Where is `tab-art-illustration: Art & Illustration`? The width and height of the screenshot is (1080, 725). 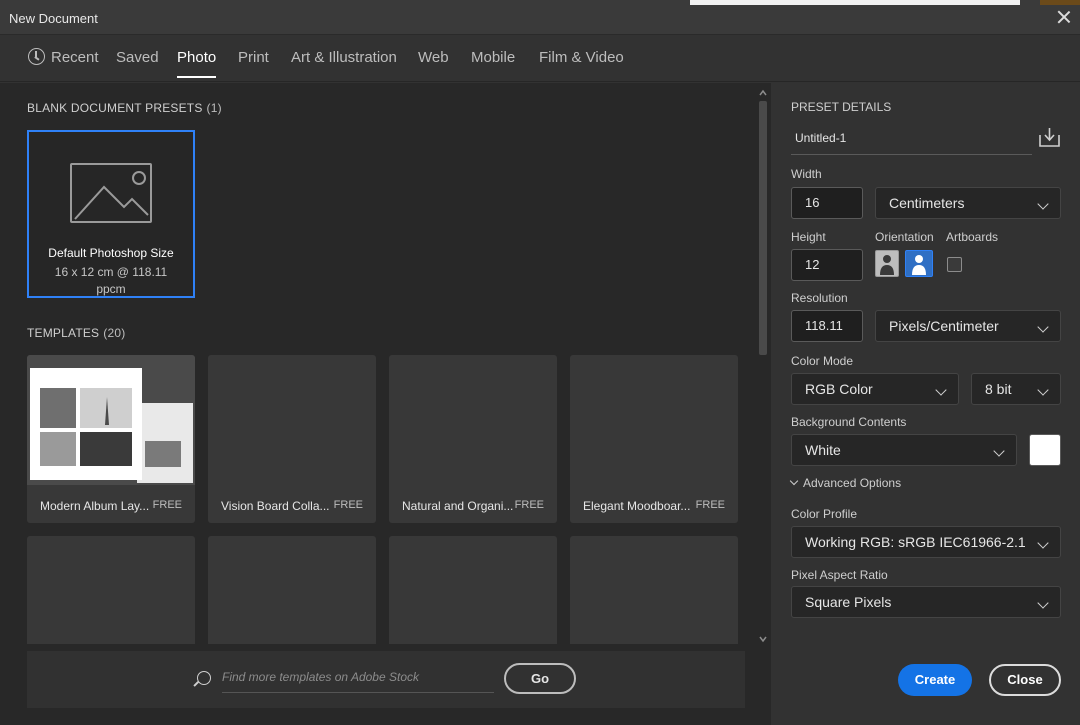
tab-art-illustration: Art & Illustration is located at coordinates (344, 64).